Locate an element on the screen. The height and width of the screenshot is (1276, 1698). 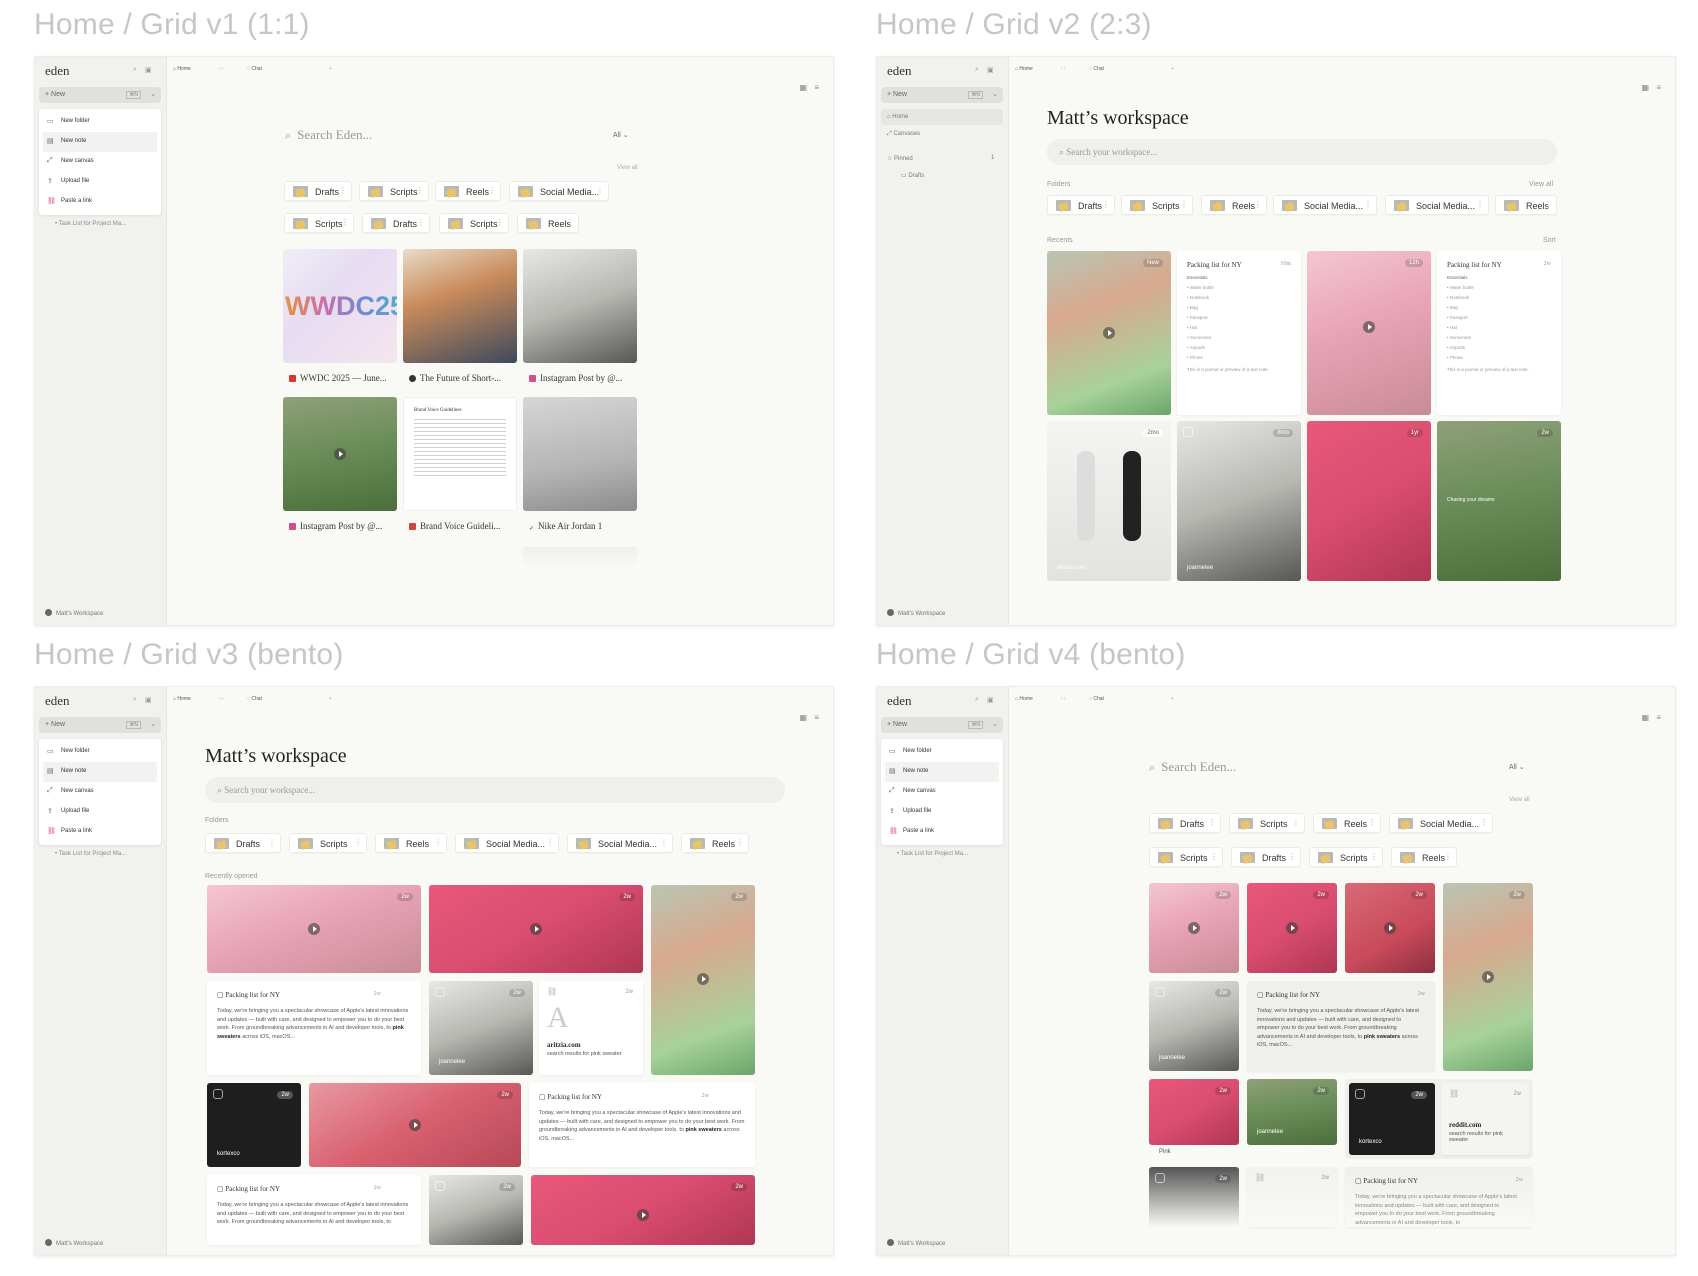
card-selfie: 2w is located at coordinates (1488, 977).